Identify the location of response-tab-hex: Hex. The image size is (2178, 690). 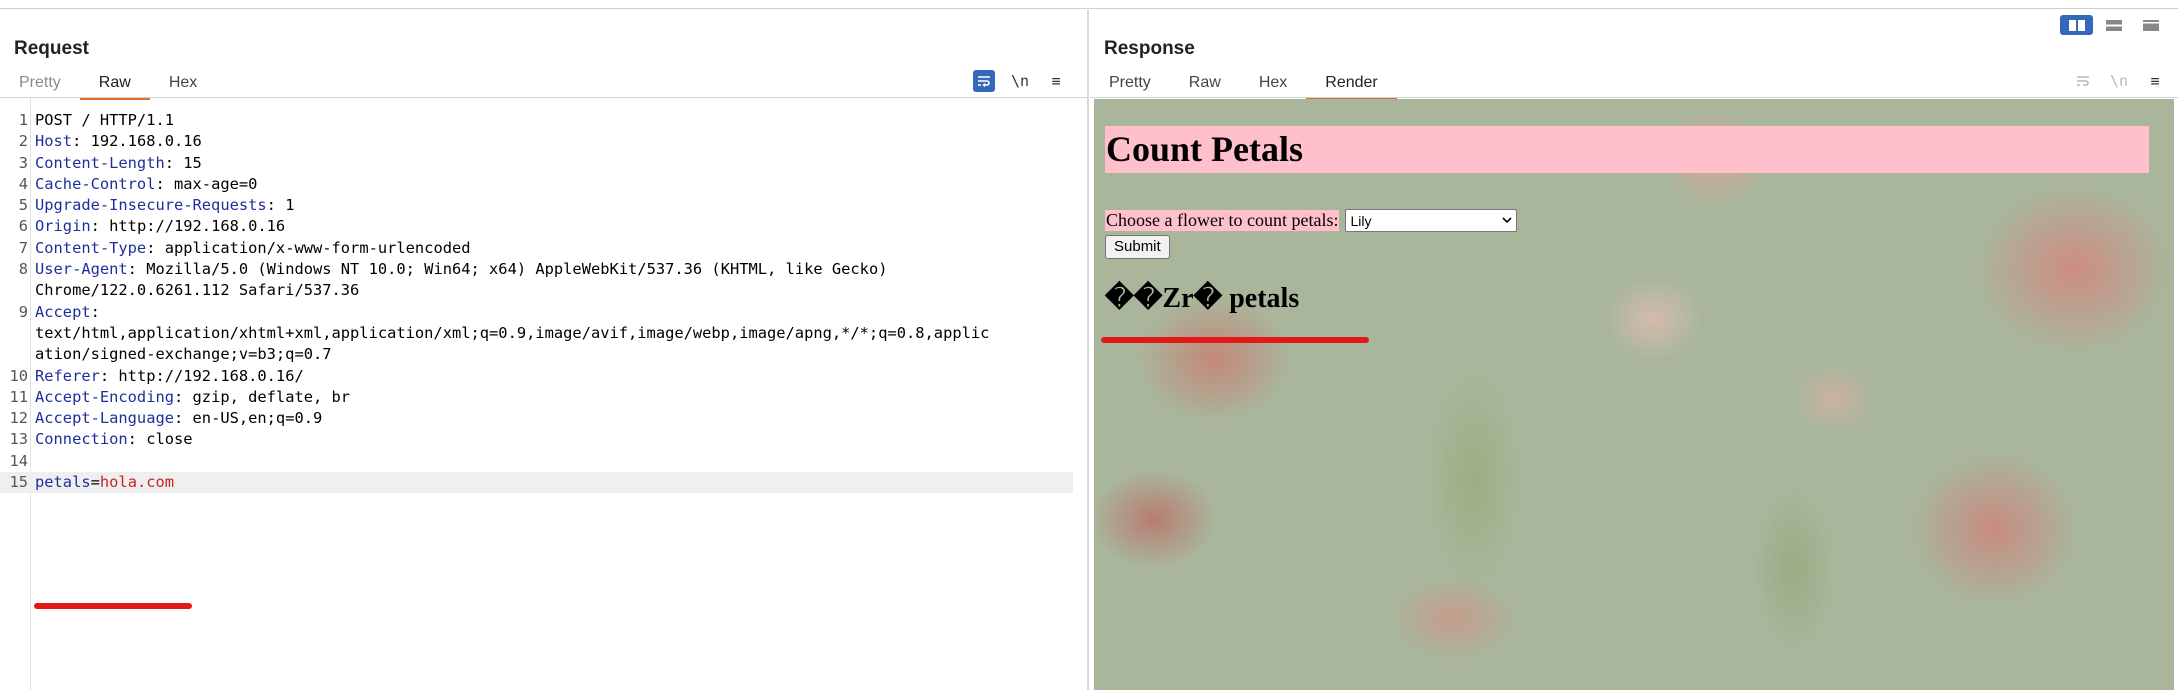
(1273, 86).